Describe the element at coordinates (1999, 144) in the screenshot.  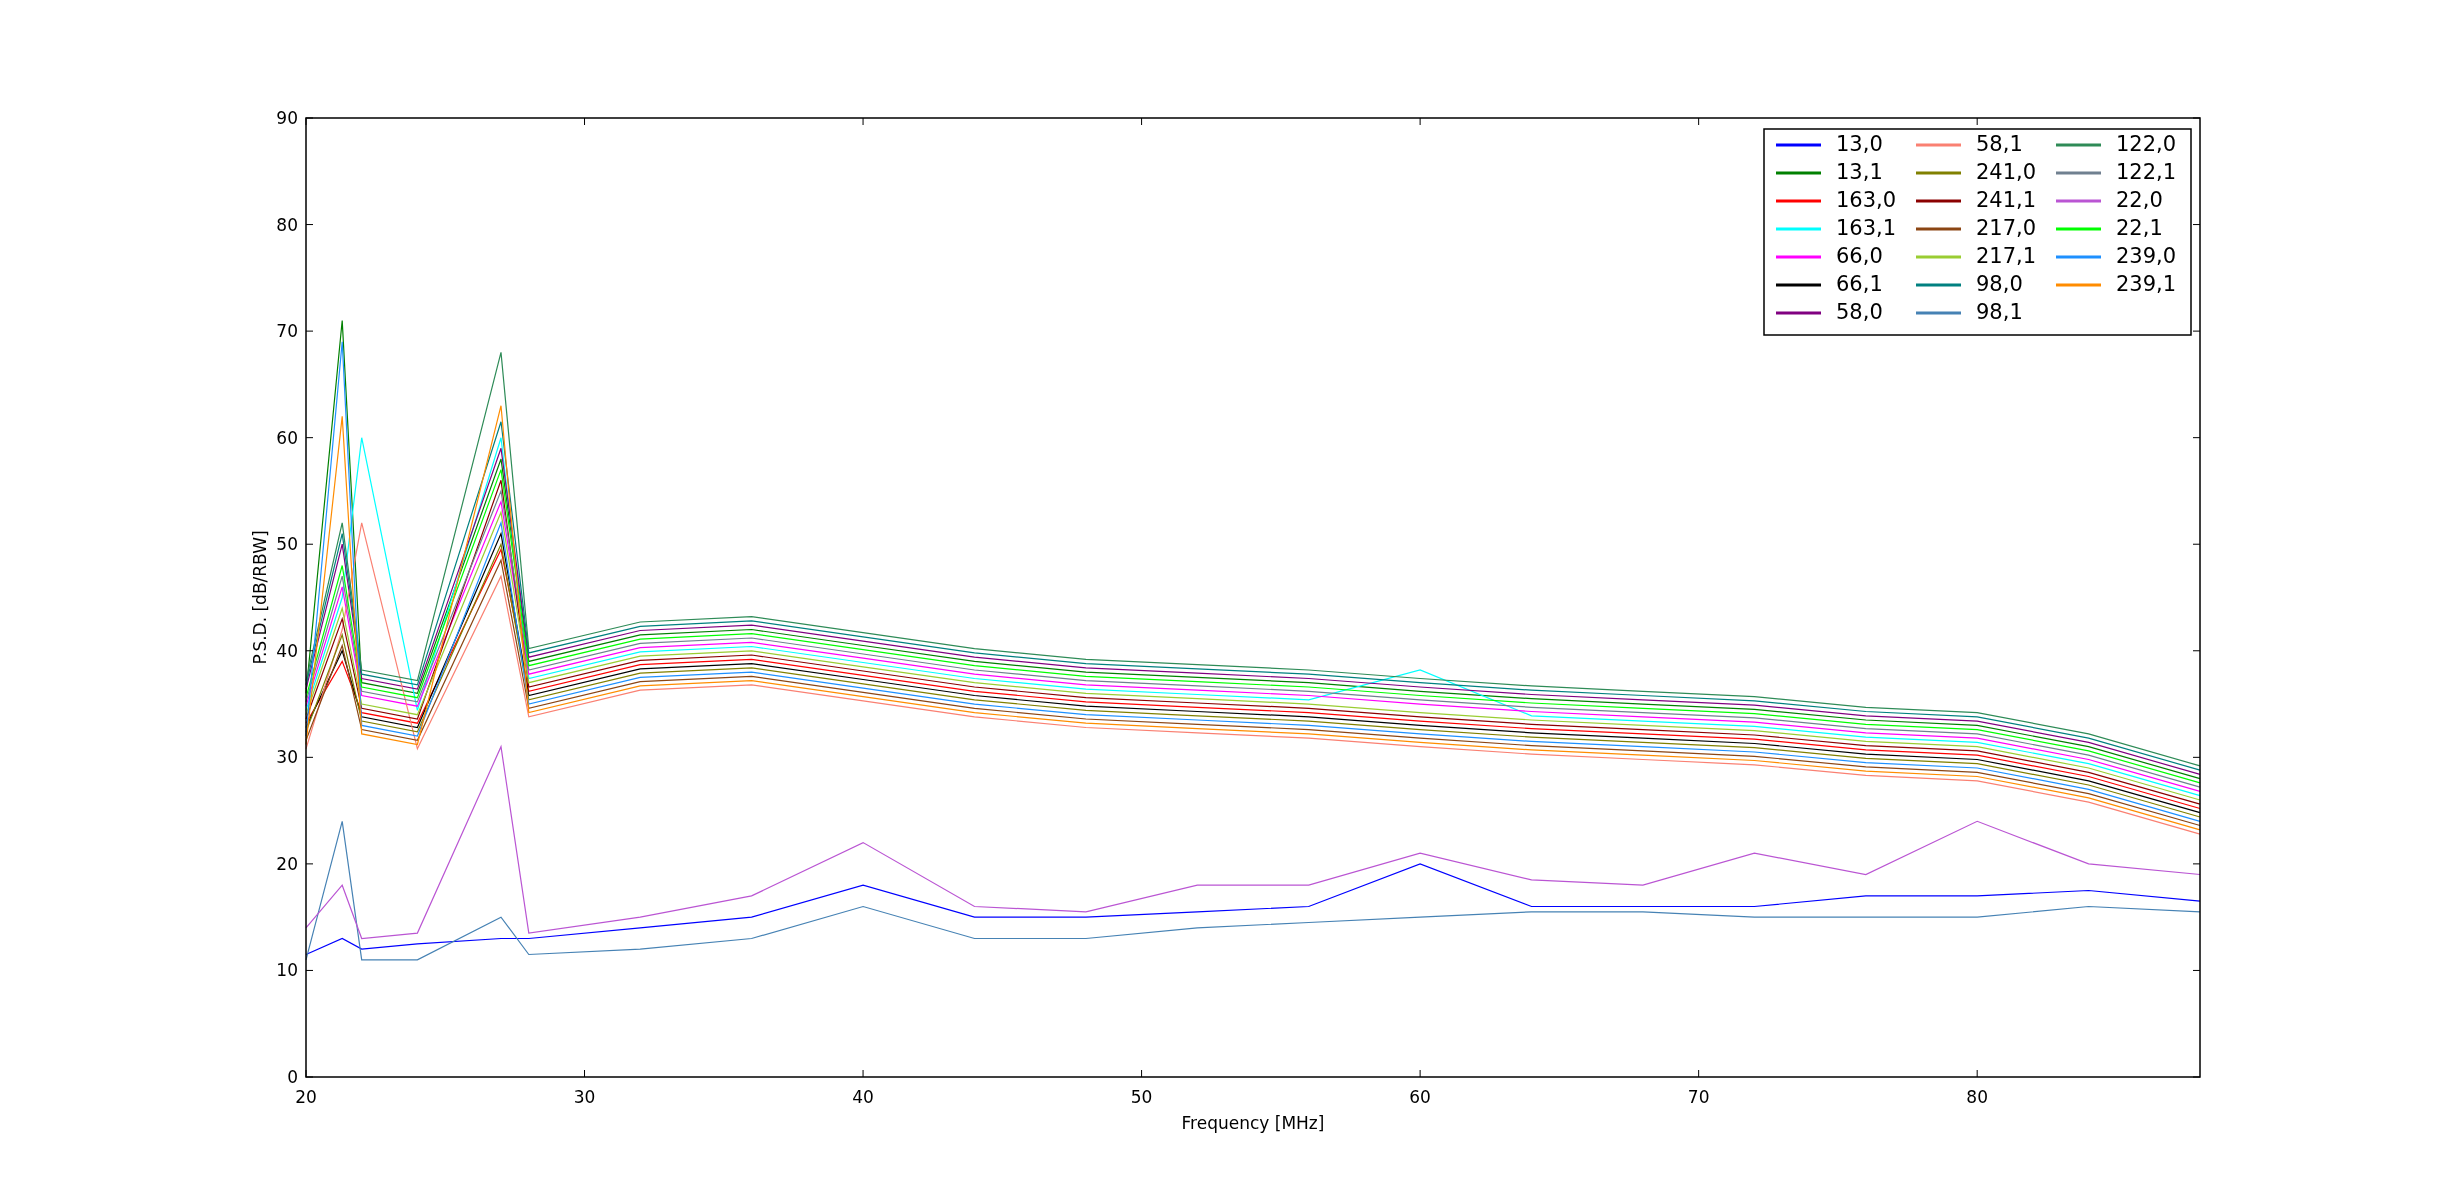
I see `legend-label: 58,1` at that location.